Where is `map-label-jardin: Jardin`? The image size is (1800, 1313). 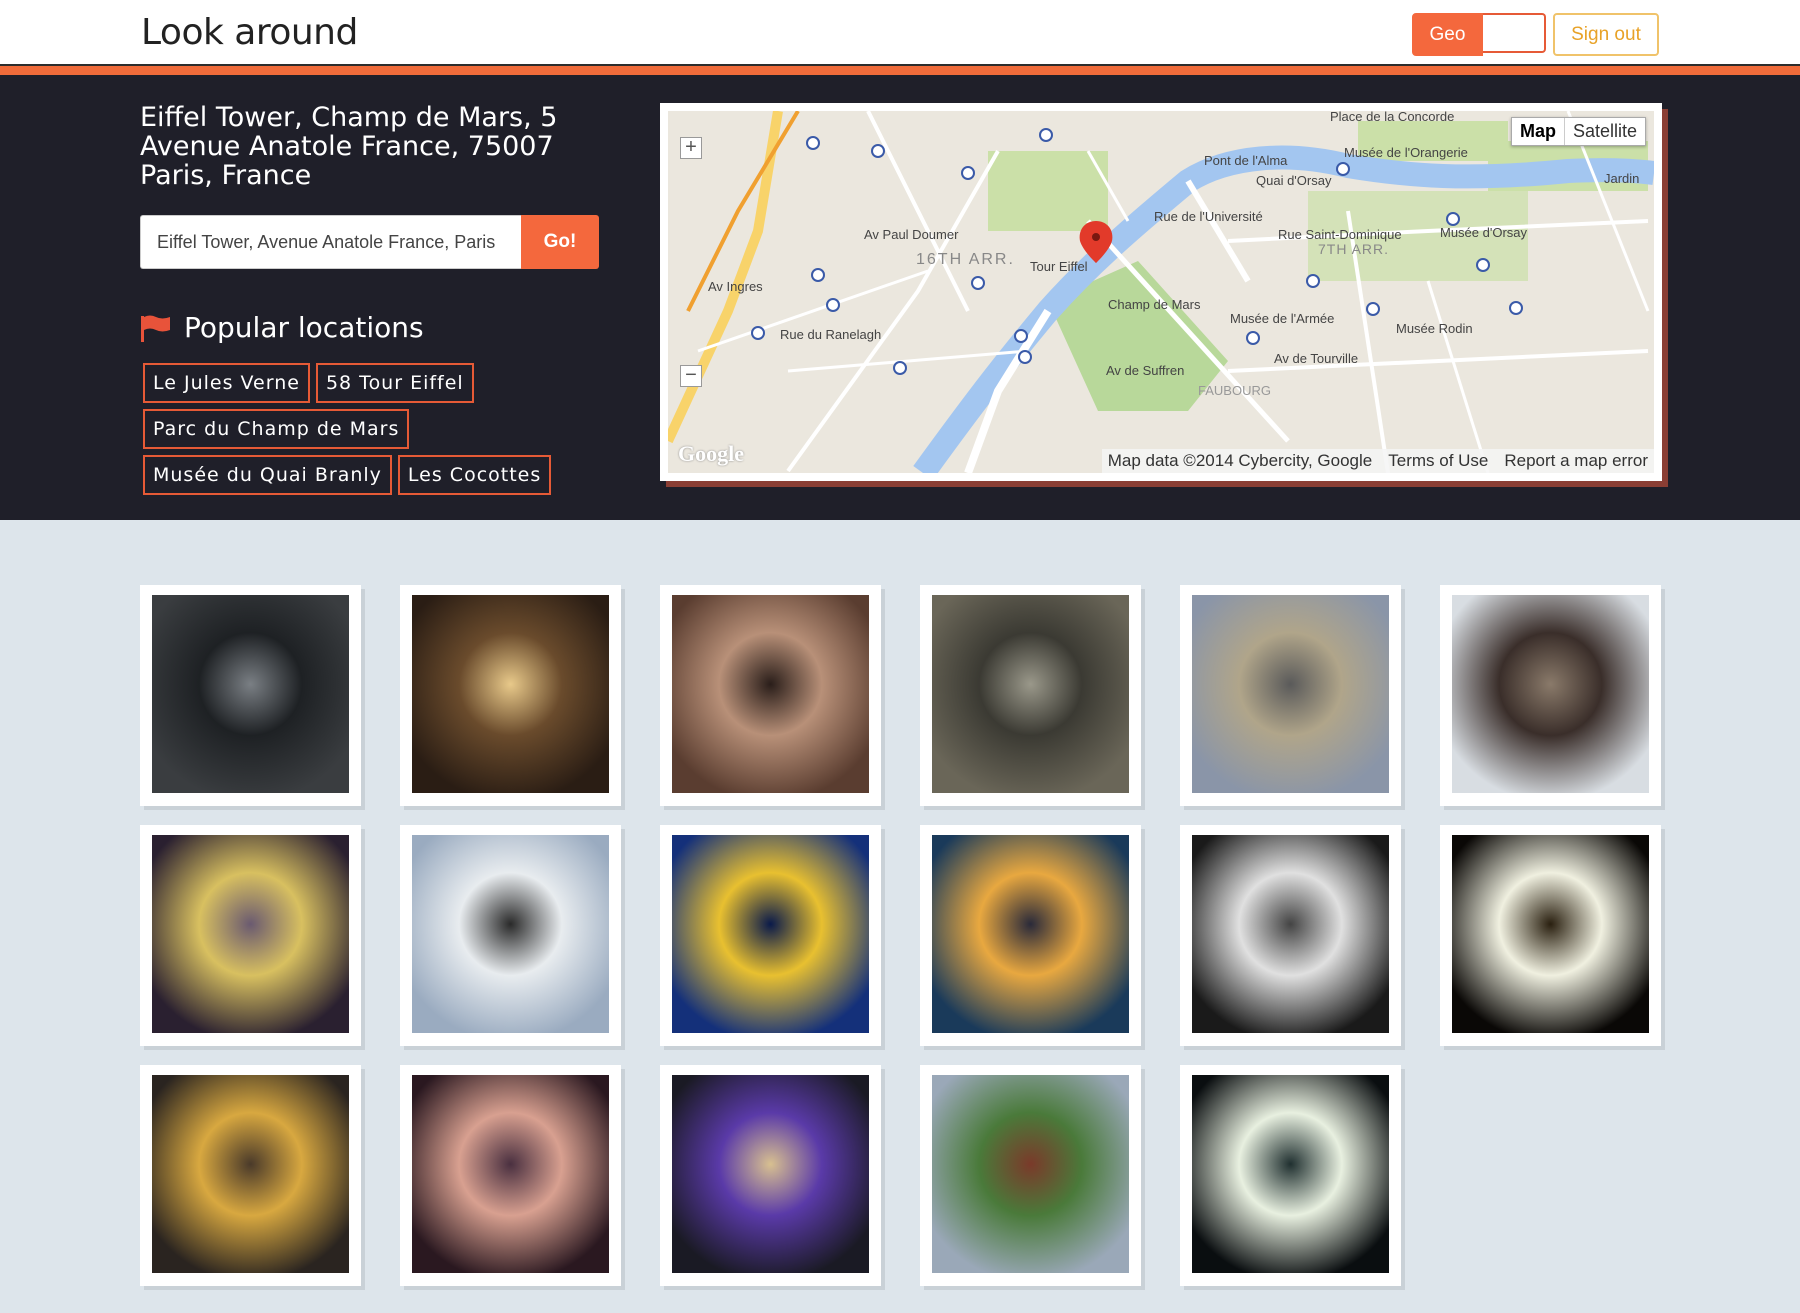
map-label-jardin: Jardin is located at coordinates (1622, 178).